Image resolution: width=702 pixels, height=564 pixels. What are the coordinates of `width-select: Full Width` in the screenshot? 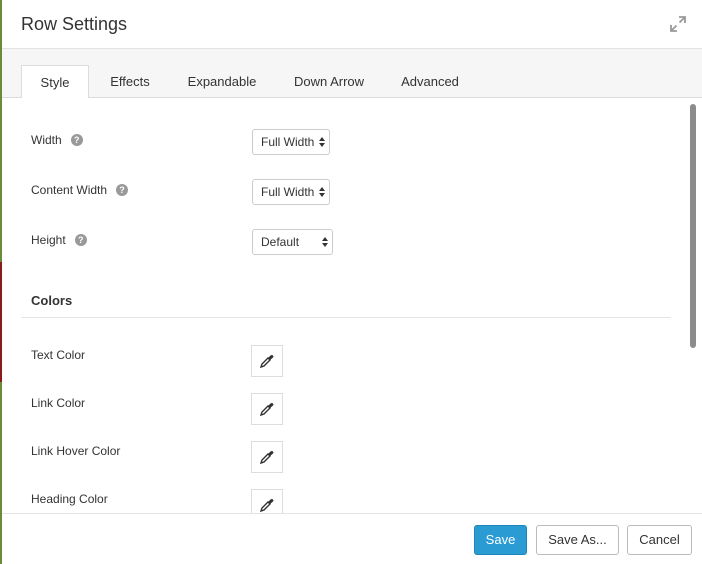 It's located at (291, 142).